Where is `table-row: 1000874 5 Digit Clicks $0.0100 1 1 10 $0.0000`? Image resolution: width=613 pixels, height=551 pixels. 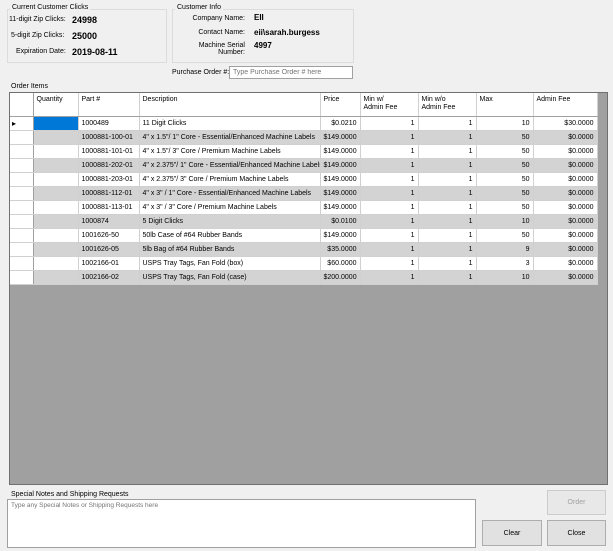 table-row: 1000874 5 Digit Clicks $0.0100 1 1 10 $0.0000 is located at coordinates (304, 221).